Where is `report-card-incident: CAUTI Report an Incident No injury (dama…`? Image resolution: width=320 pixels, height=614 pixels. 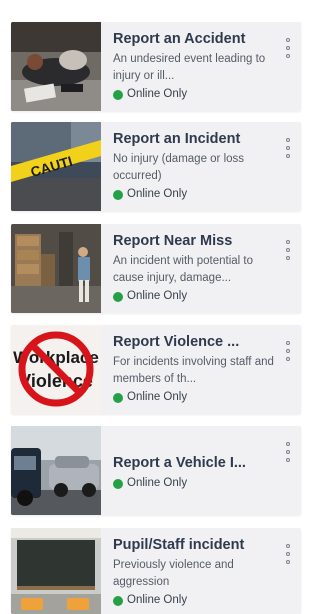
report-card-incident: CAUTI Report an Incident No injury (dama… is located at coordinates (156, 166).